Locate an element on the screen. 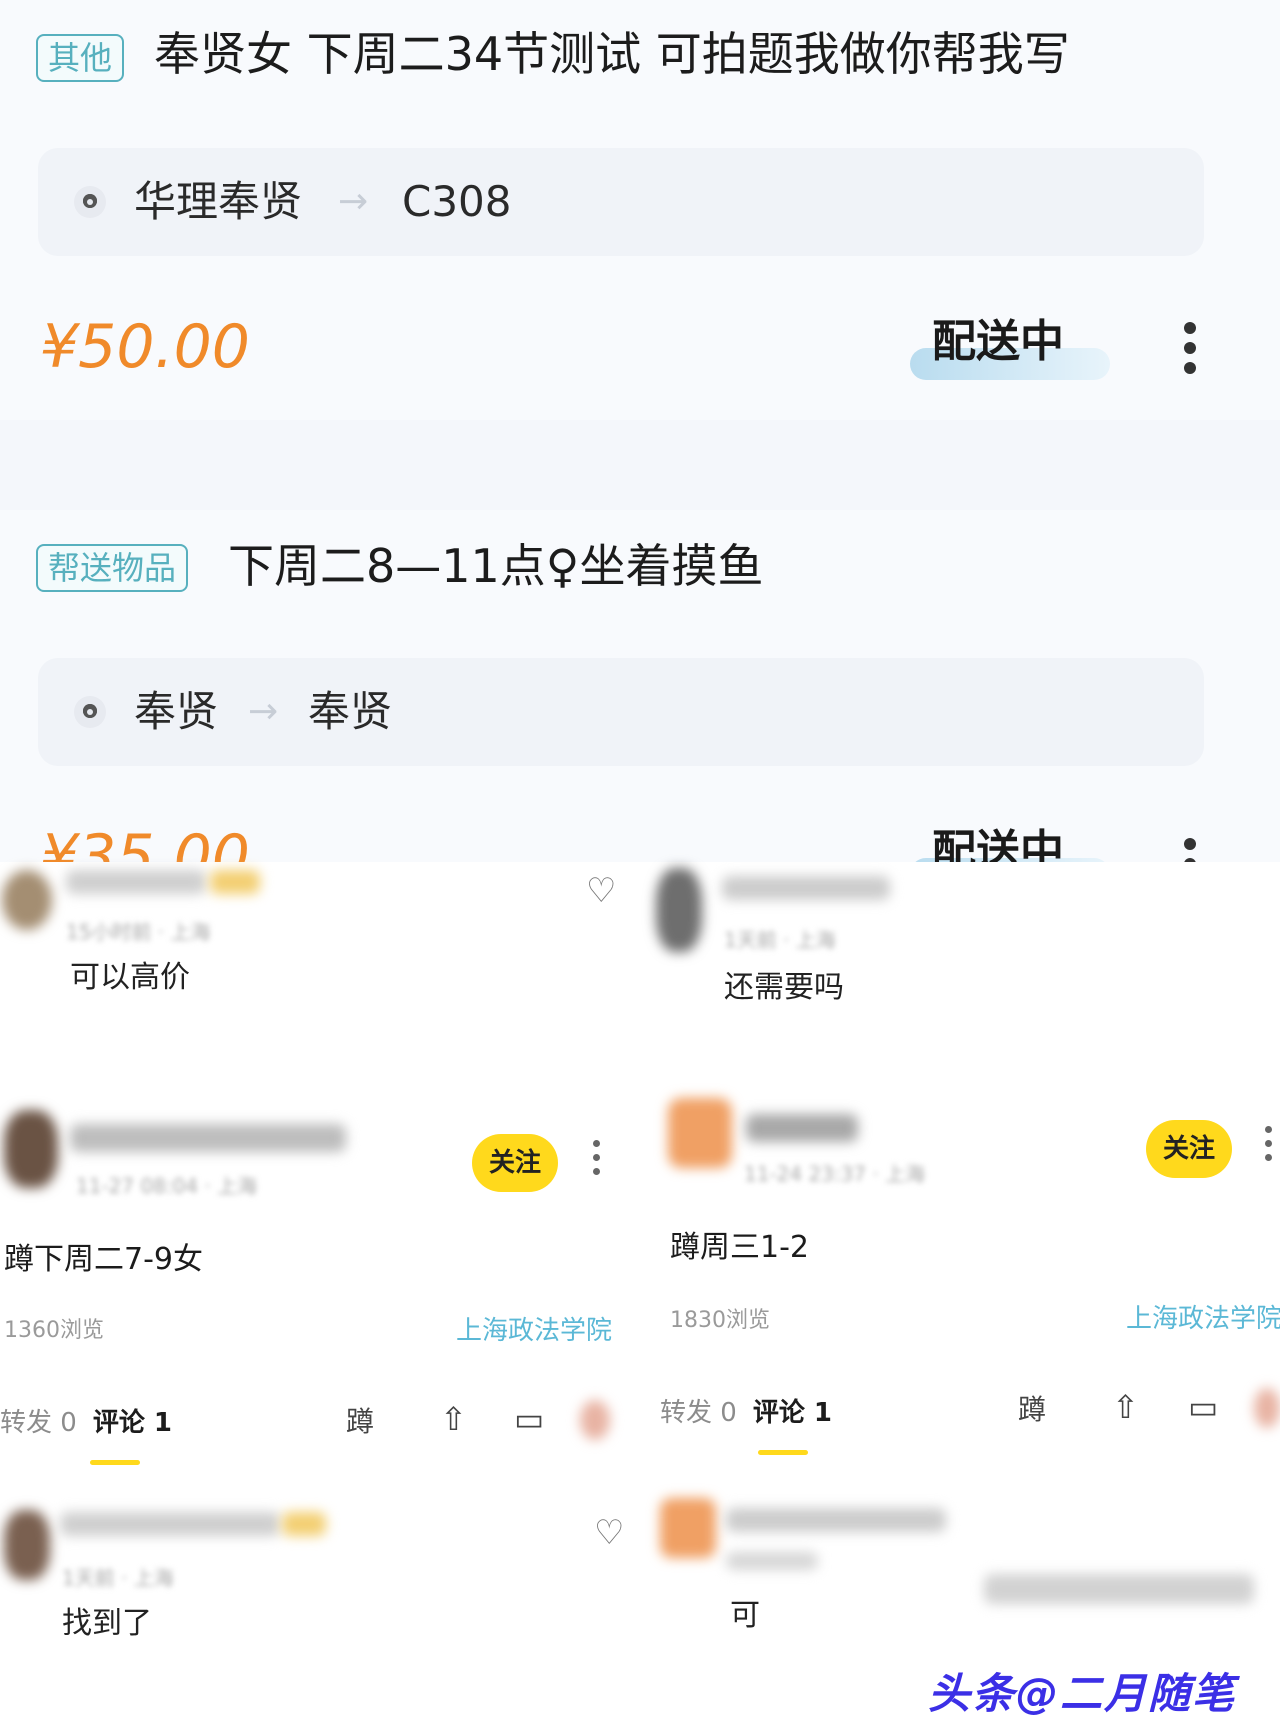 This screenshot has width=1280, height=1721. view-count: 1360浏览 is located at coordinates (54, 1330).